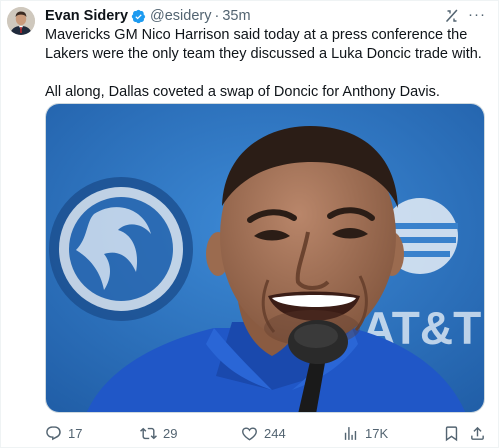 This screenshot has width=499, height=448. Describe the element at coordinates (63, 433) in the screenshot. I see `reply-button: 17` at that location.